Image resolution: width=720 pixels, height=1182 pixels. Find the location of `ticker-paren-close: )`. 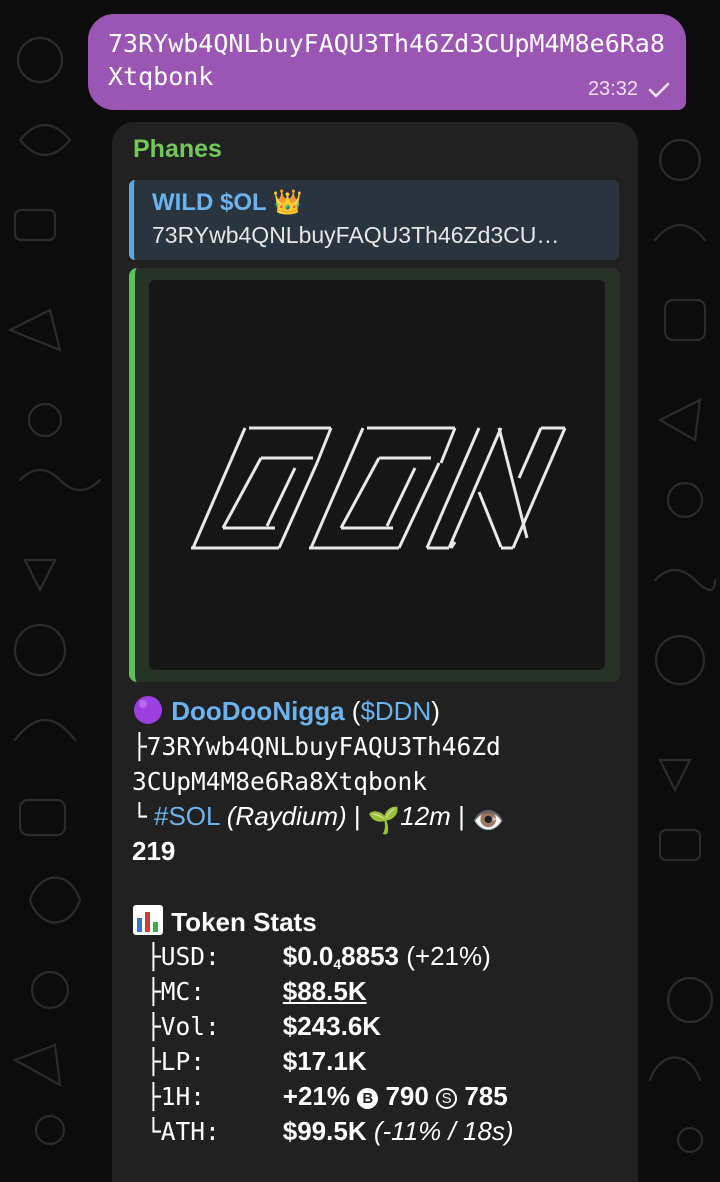

ticker-paren-close: ) is located at coordinates (435, 711).